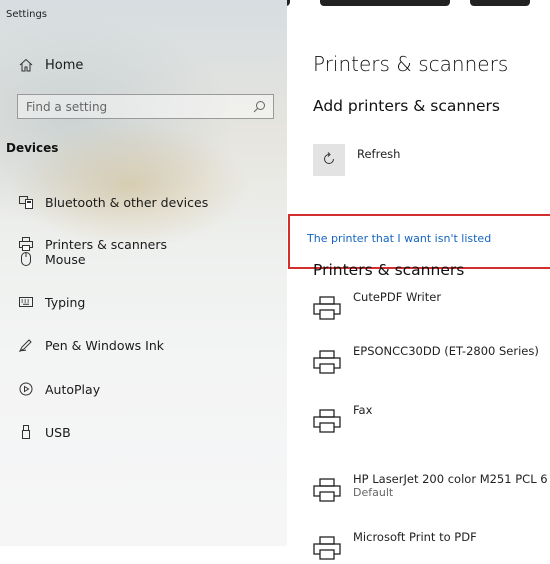  Describe the element at coordinates (407, 106) in the screenshot. I see `add-printers-heading: Add printers & scanners` at that location.